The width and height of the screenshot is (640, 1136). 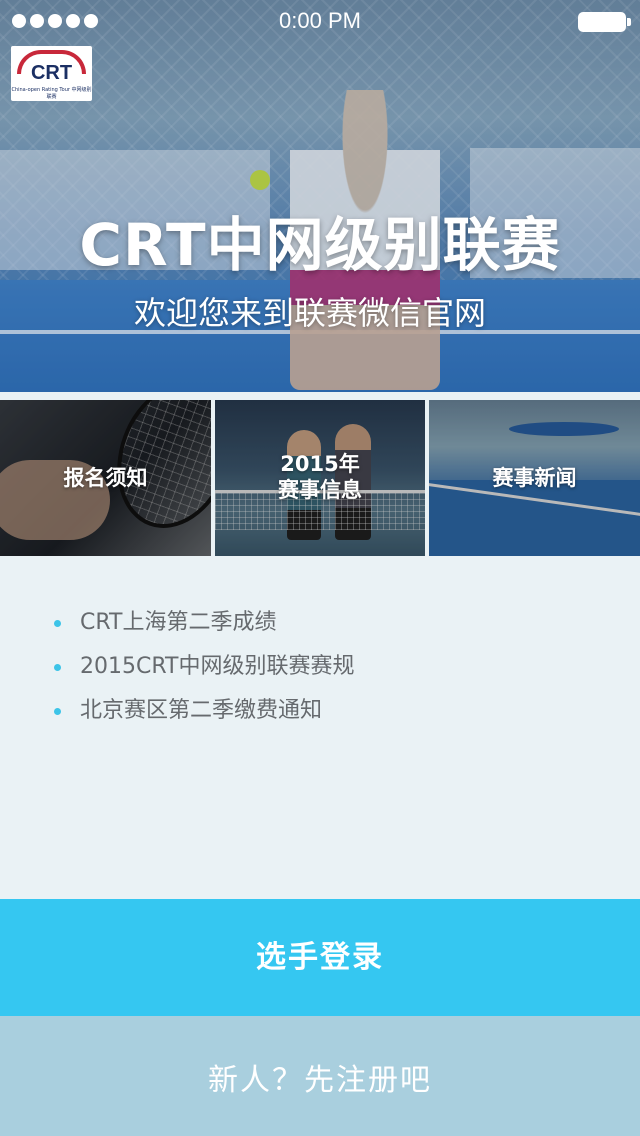 What do you see at coordinates (320, 464) in the screenshot?
I see `tile-label: 2015年` at bounding box center [320, 464].